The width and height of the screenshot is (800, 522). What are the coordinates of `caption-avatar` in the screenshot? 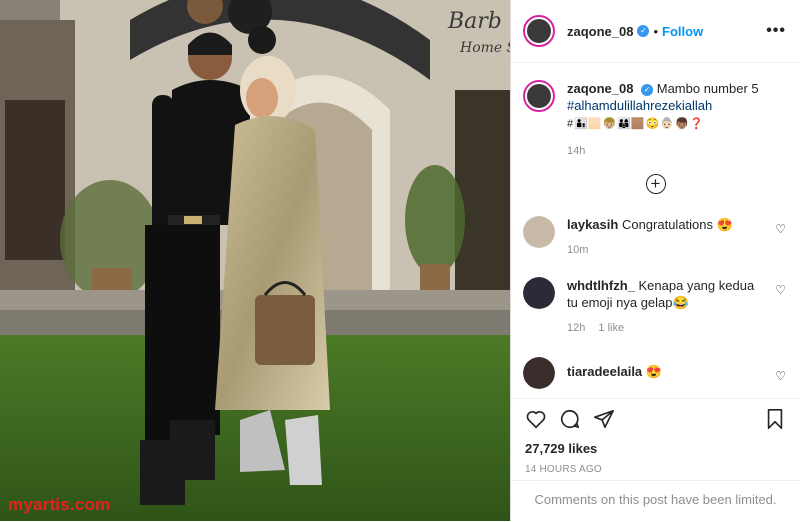 It's located at (539, 96).